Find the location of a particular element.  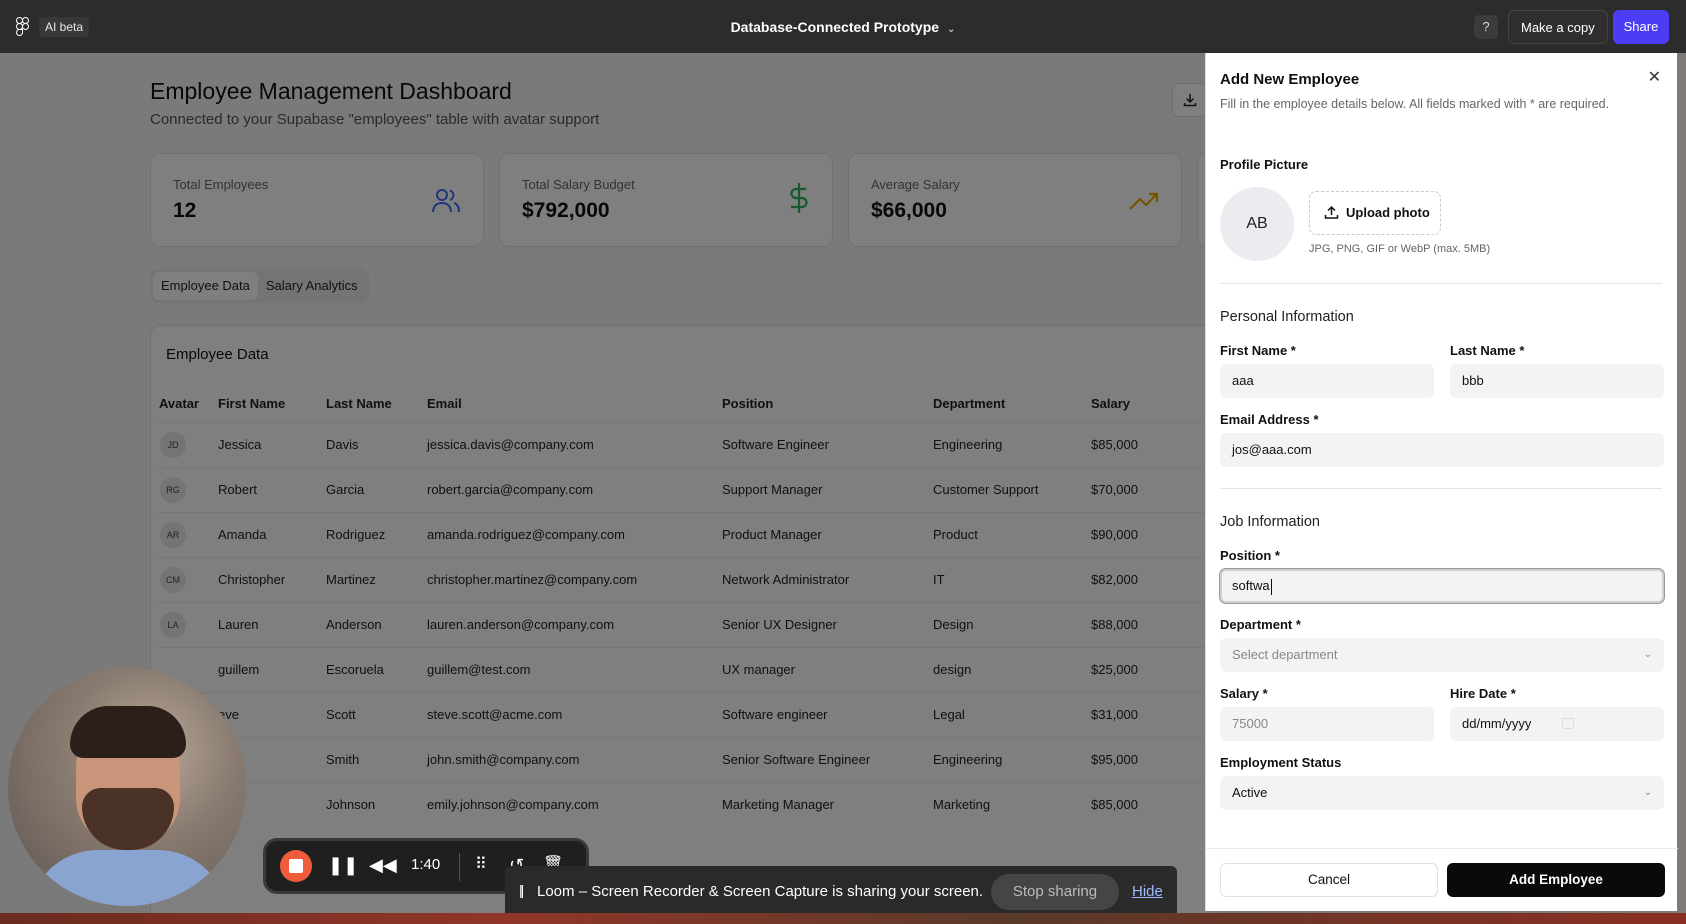

make-copy-button: Make a copy is located at coordinates (1558, 27).